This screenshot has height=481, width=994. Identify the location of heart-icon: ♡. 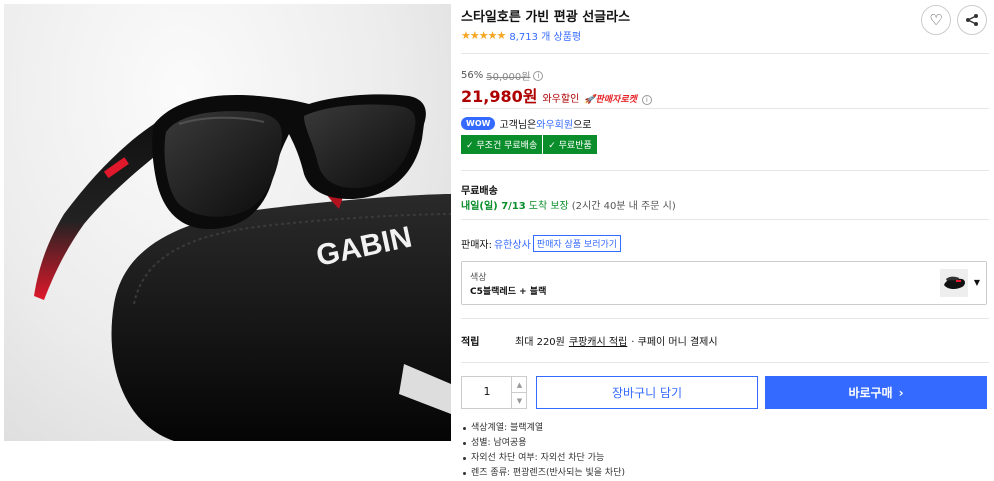
(936, 20).